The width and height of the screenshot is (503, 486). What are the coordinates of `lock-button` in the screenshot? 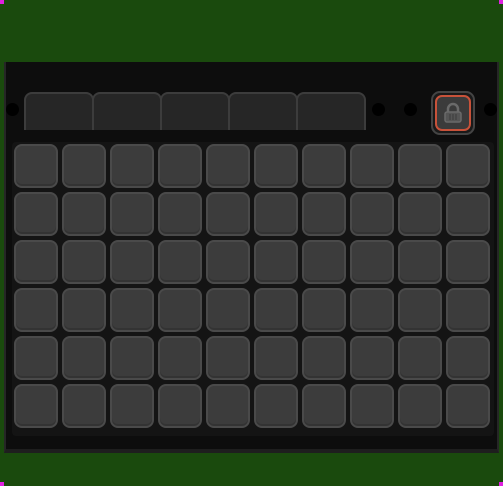 It's located at (453, 113).